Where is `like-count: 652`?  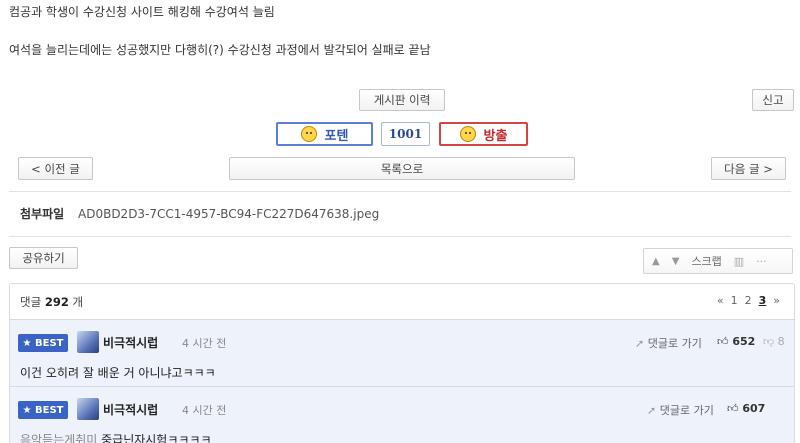 like-count: 652 is located at coordinates (744, 341).